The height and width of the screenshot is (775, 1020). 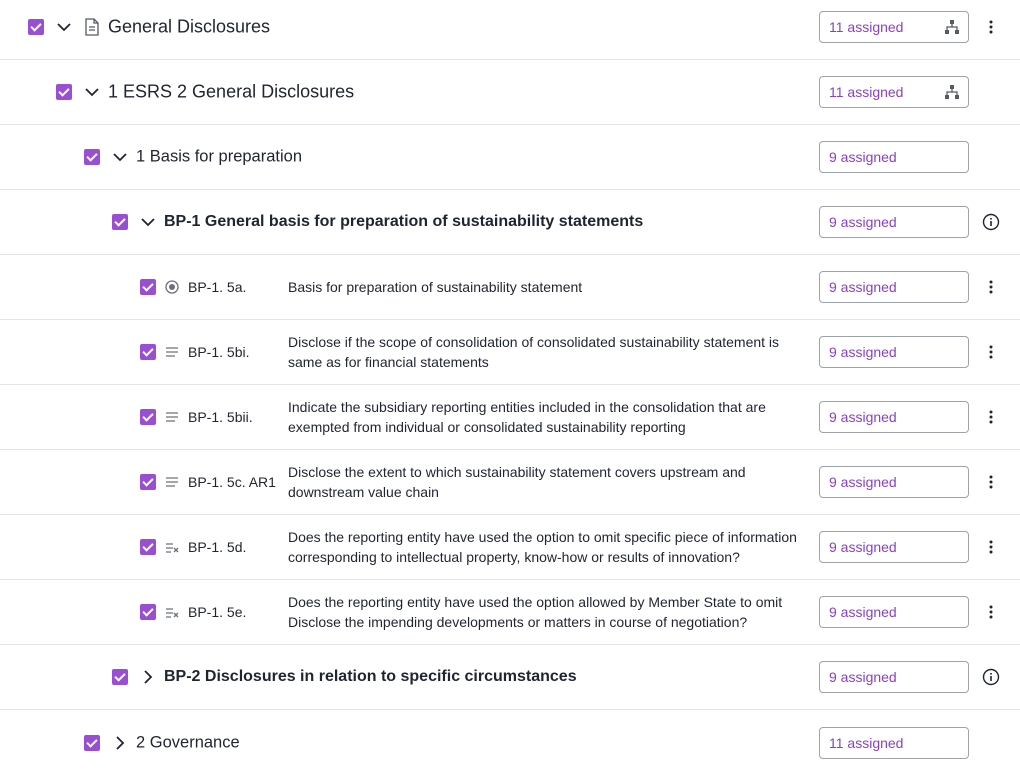 I want to click on tree-row-esrs2: 1 ESRS 2 General Disclosures 11 assigned, so click(x=510, y=92).